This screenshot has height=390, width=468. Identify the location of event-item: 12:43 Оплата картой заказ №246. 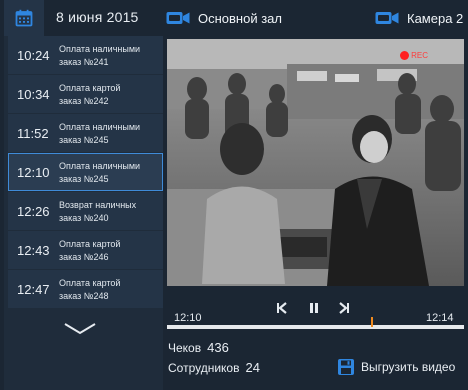
(85, 250).